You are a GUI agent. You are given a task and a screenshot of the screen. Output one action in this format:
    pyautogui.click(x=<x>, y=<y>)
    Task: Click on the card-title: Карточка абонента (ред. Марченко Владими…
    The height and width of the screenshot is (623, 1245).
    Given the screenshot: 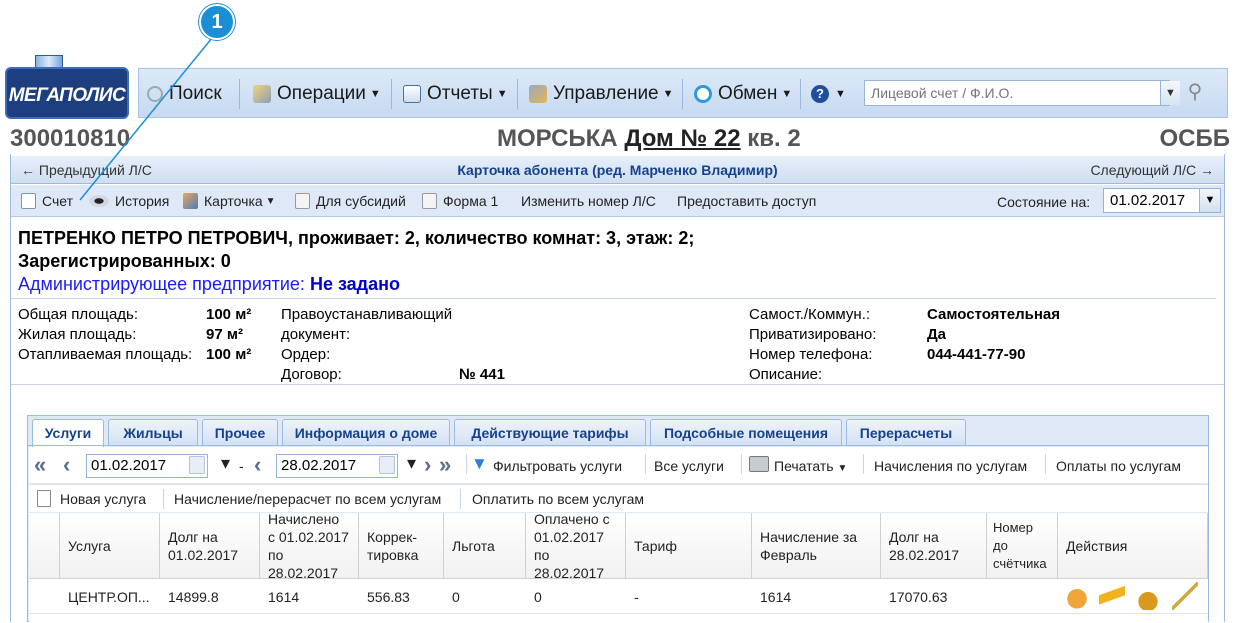 What is the action you would take?
    pyautogui.click(x=617, y=170)
    